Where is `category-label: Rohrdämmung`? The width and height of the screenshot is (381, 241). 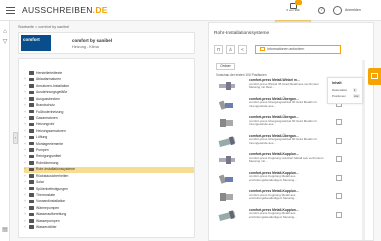 category-label: Rohrdämmung is located at coordinates (47, 162).